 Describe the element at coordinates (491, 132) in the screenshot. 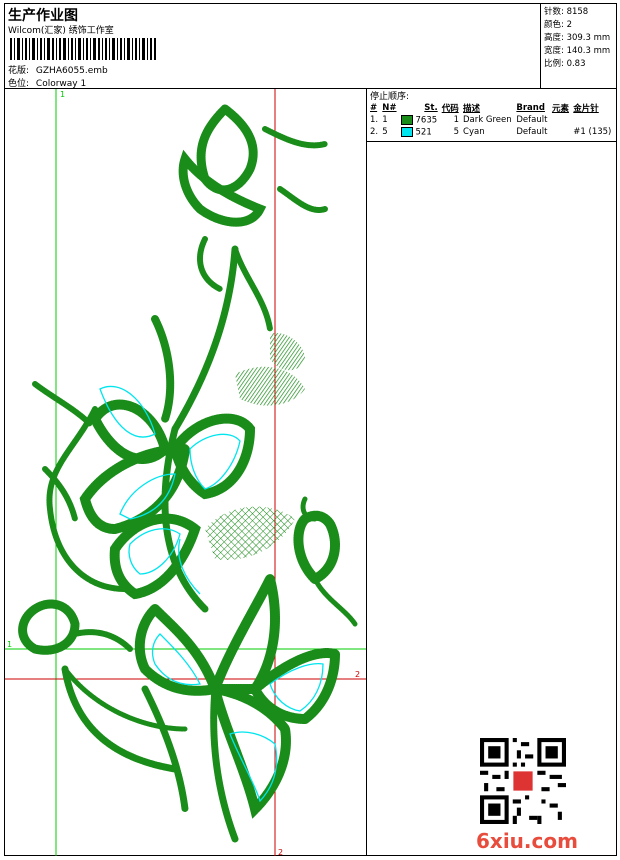

I see `table-row: 2. 5 521 5 Cyan Default #1 (135)` at that location.